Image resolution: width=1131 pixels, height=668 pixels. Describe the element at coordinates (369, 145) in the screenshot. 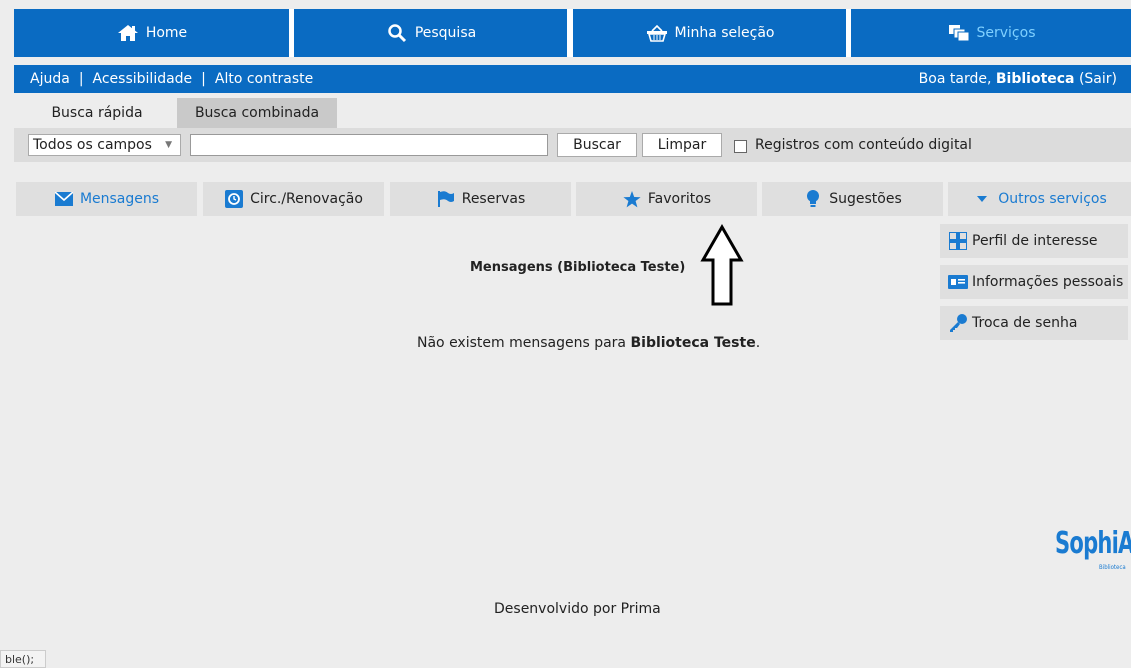

I see `search-input` at that location.